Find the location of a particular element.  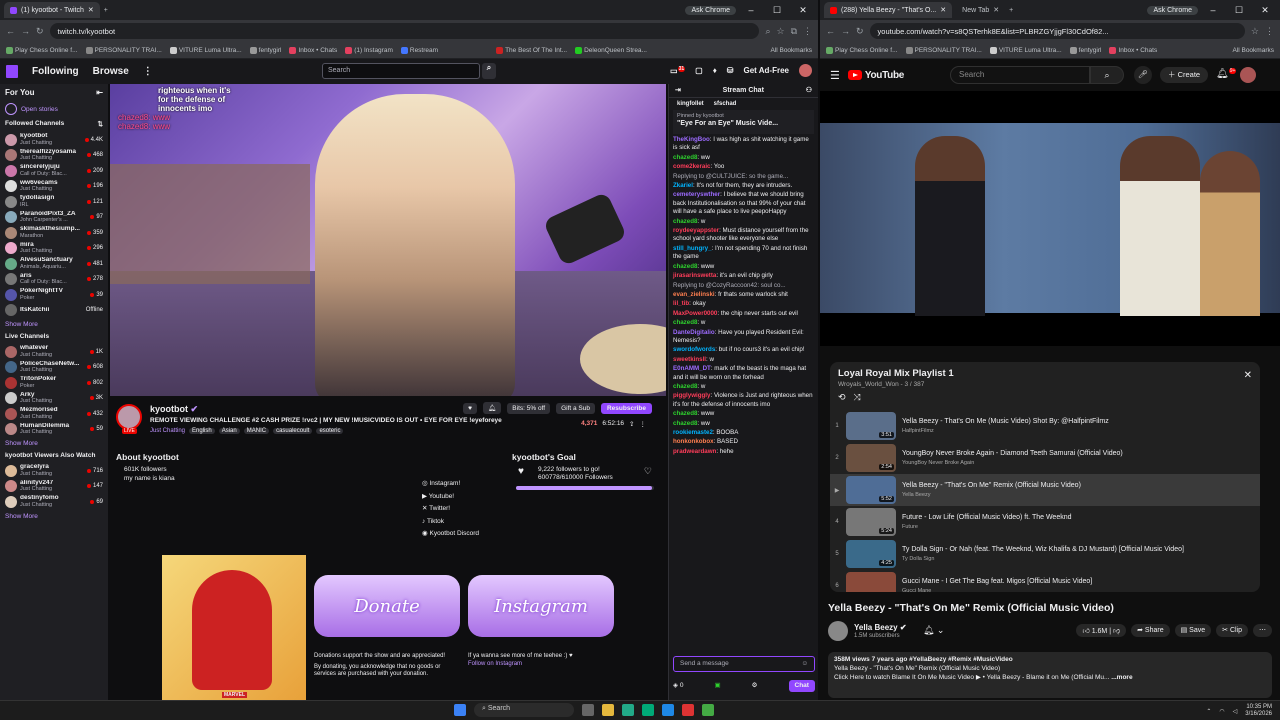

instagram-follow-link: Follow on Instagram is located at coordinates (541, 665).